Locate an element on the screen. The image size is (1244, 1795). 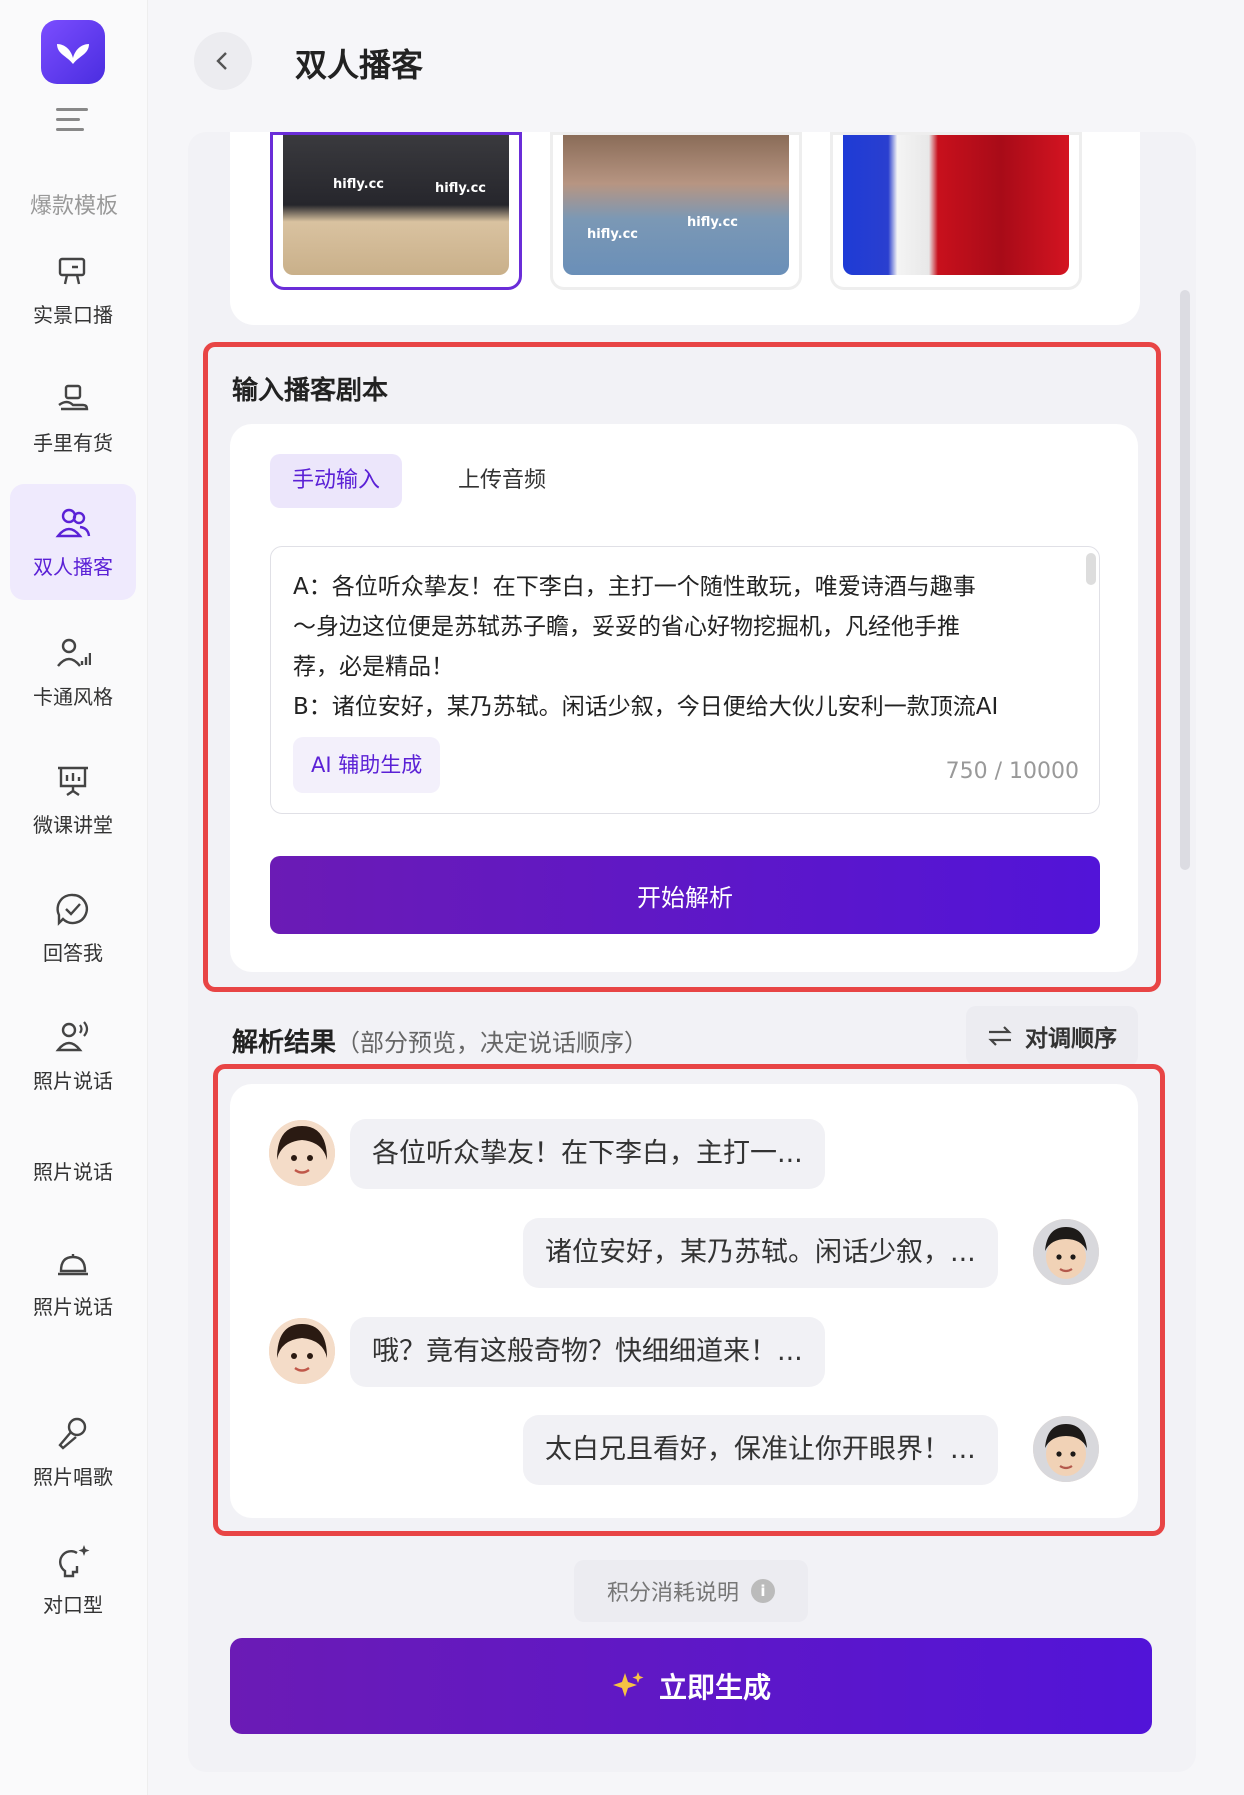
thumb-image is located at coordinates (956, 205).